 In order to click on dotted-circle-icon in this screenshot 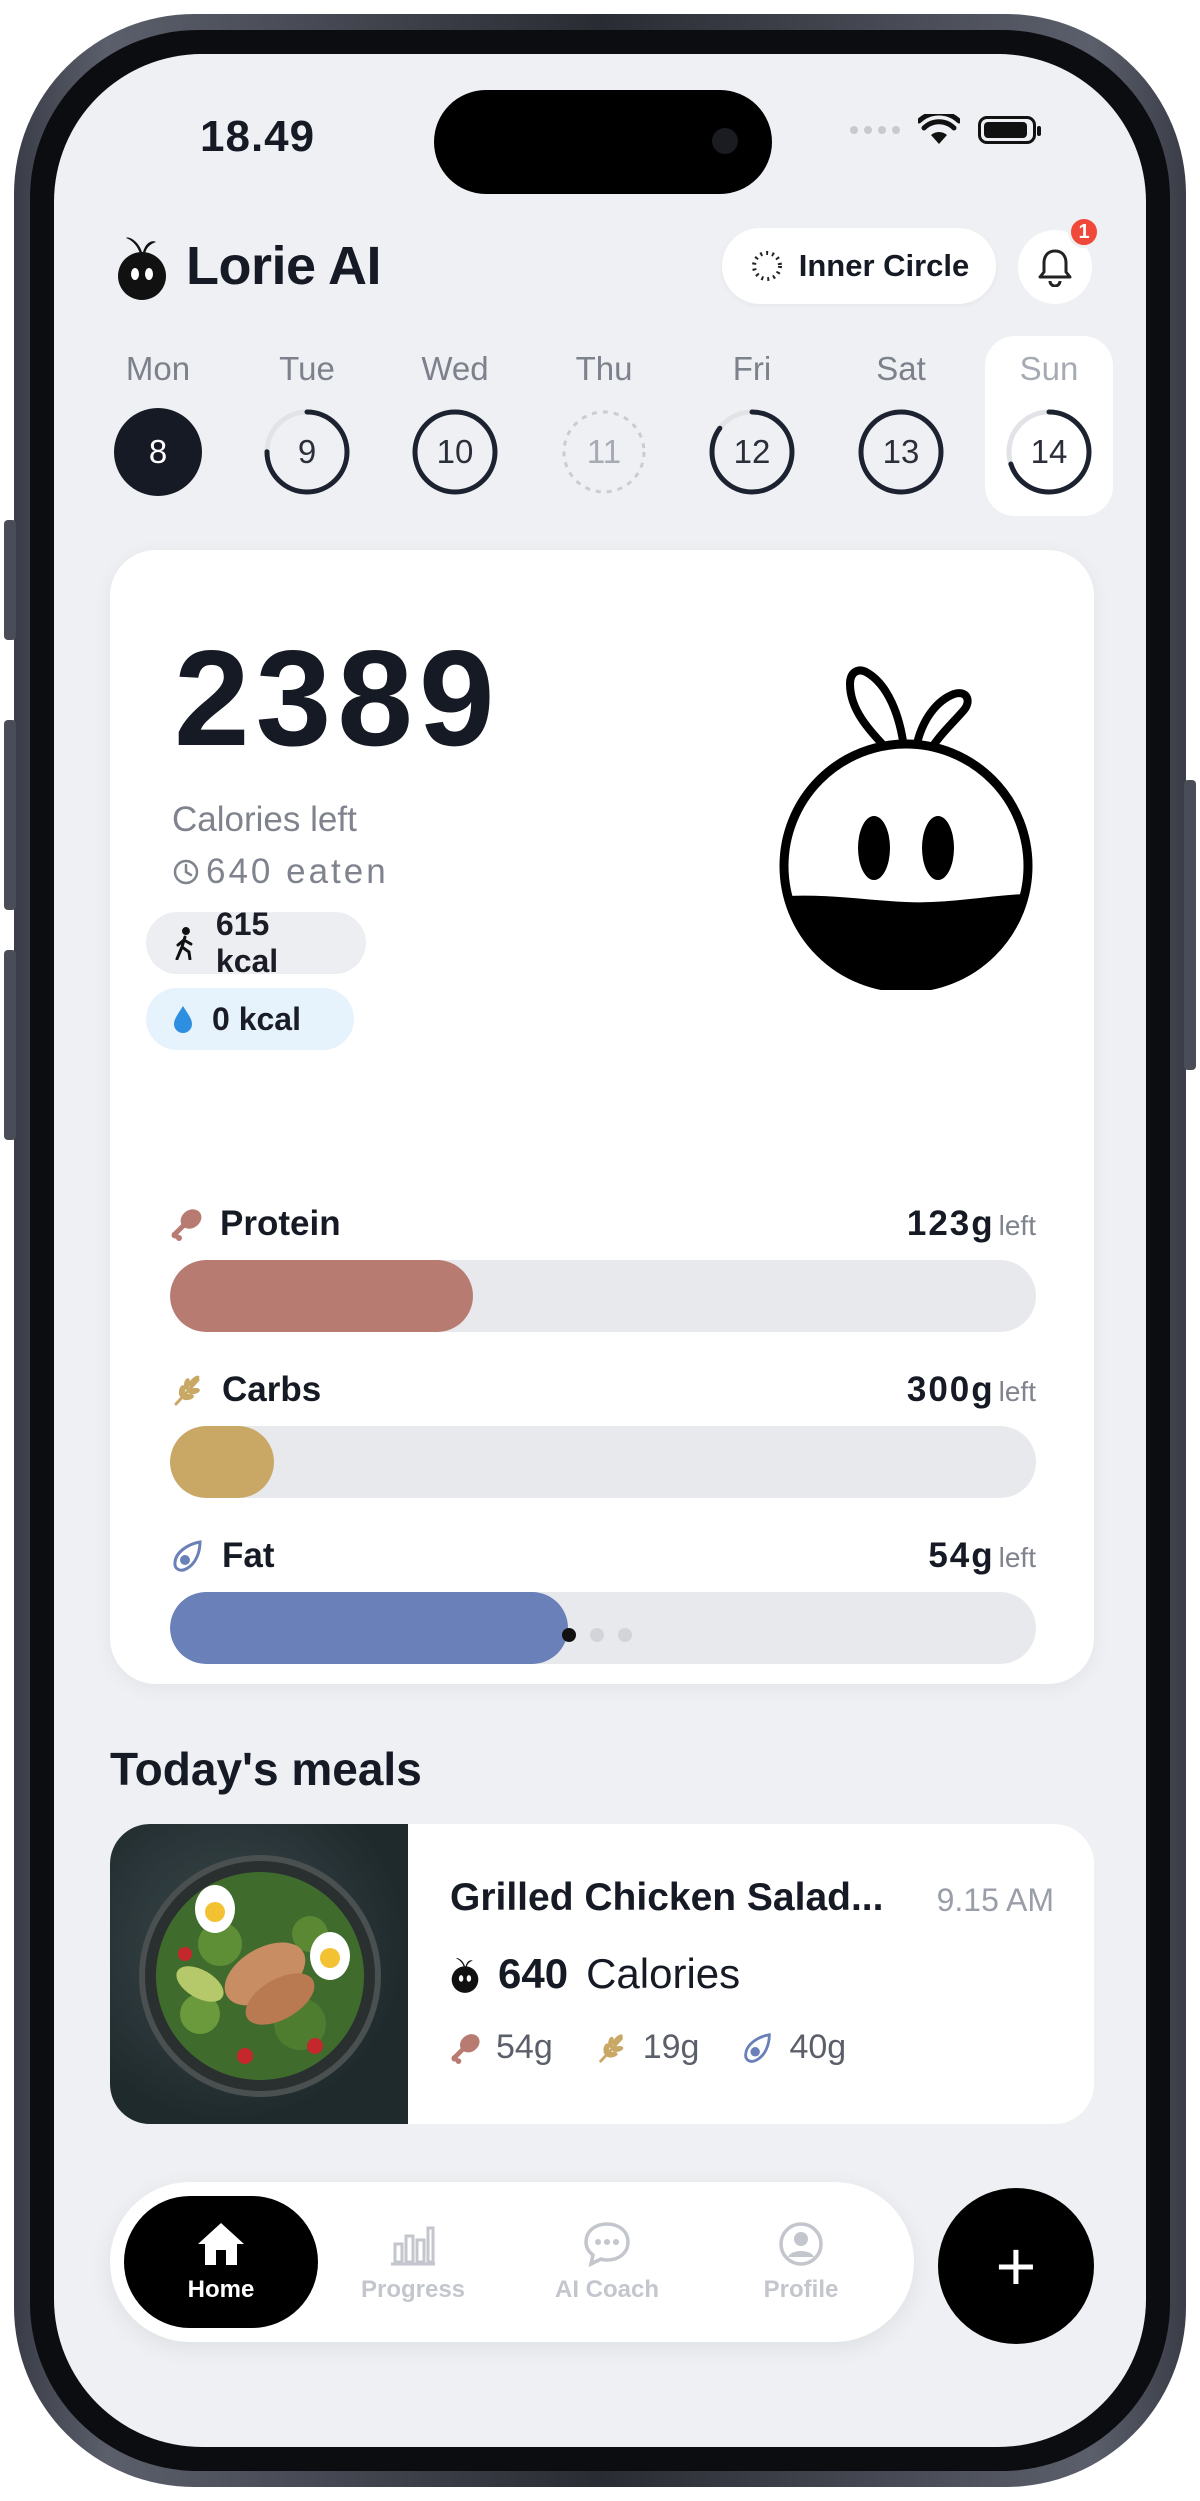, I will do `click(766, 266)`.